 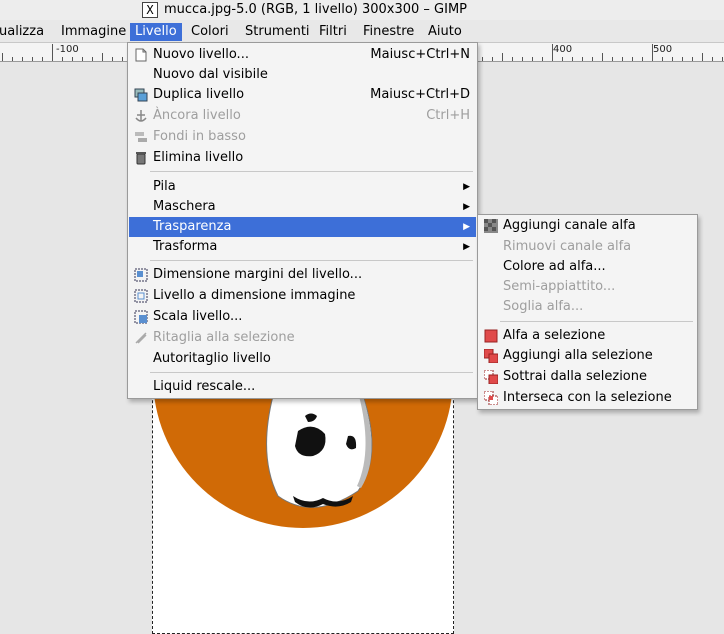 I want to click on menu-item-trasforma: Trasforma ▶, so click(x=302, y=247).